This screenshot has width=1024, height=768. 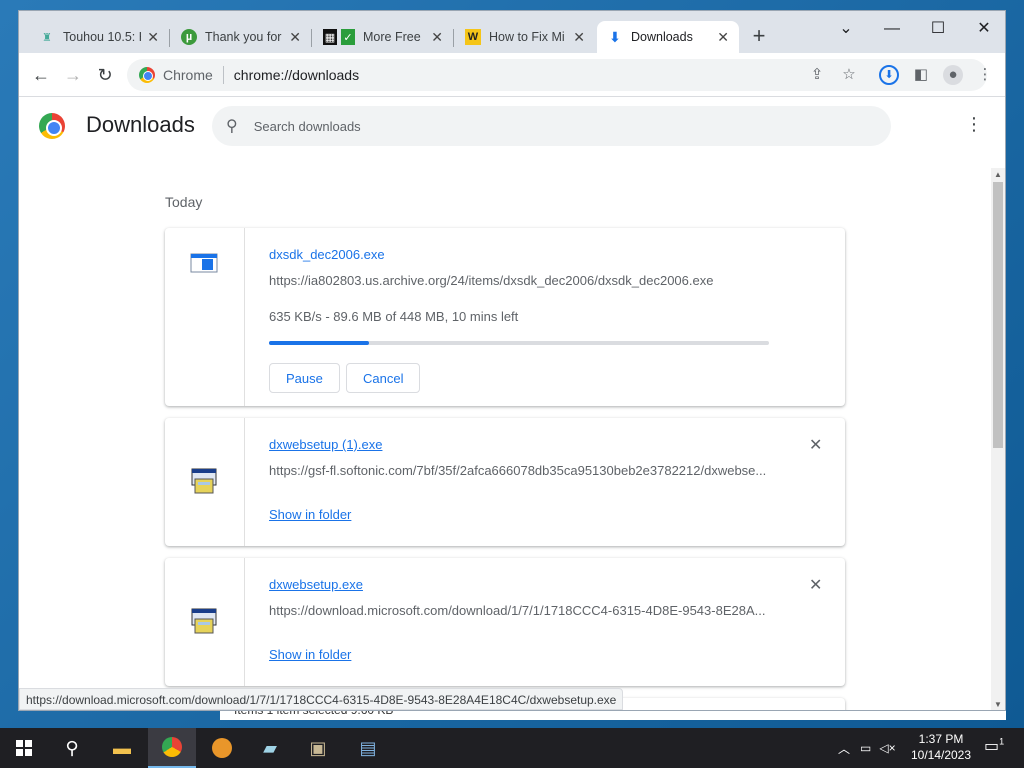 I want to click on tab-thank-you: µ Thank you for ✕, so click(x=241, y=37).